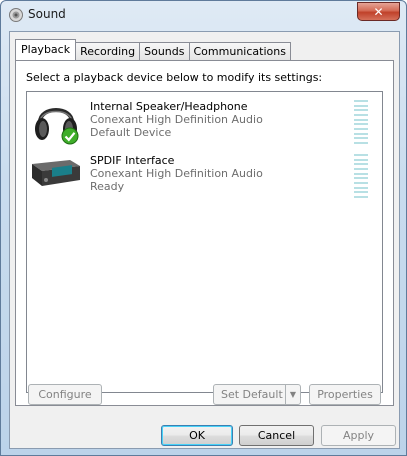 The width and height of the screenshot is (407, 456). What do you see at coordinates (108, 51) in the screenshot?
I see `tab-recording: Recording` at bounding box center [108, 51].